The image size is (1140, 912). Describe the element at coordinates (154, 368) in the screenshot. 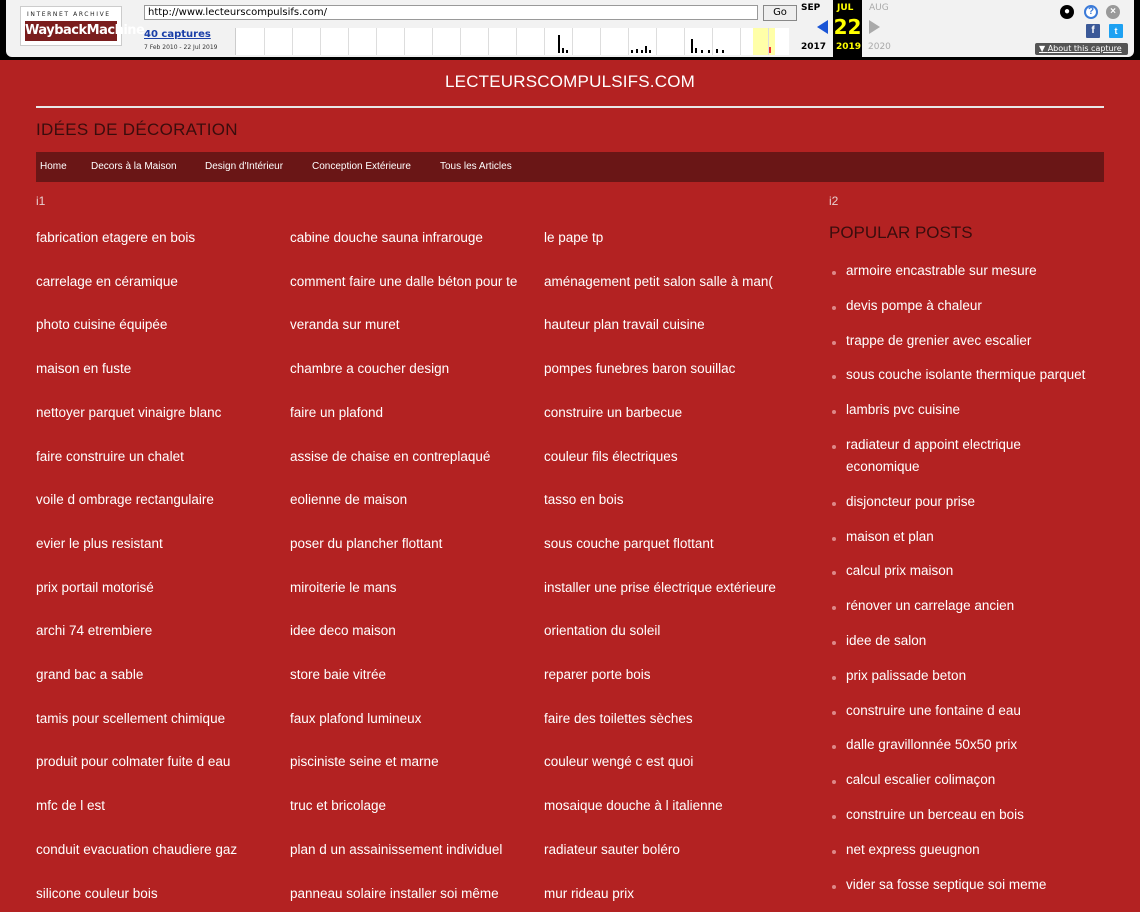

I see `article-link: maison en fuste` at that location.